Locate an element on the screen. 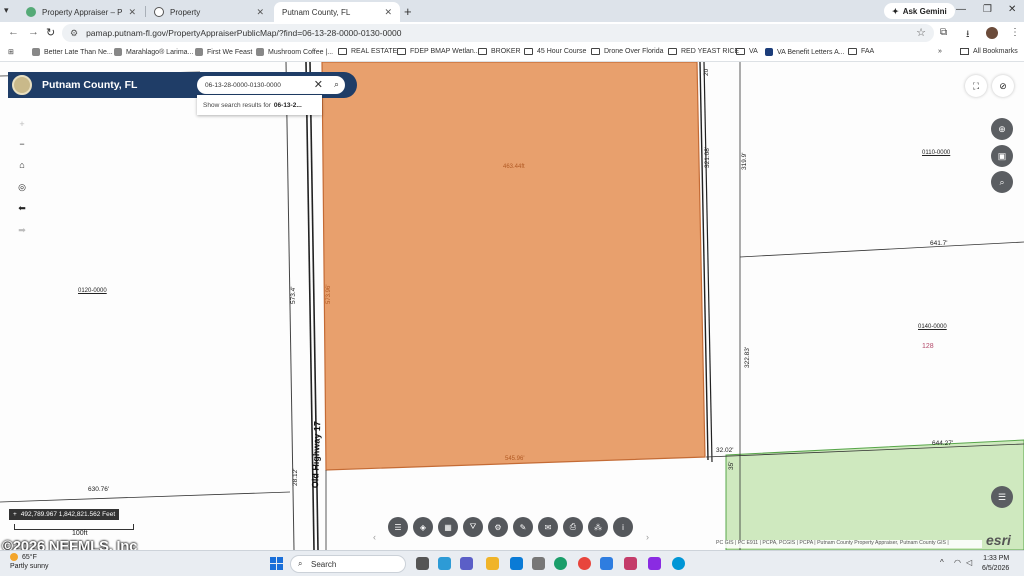 The width and height of the screenshot is (1024, 576). previous-extent-icon: ⬅ is located at coordinates (22, 208).